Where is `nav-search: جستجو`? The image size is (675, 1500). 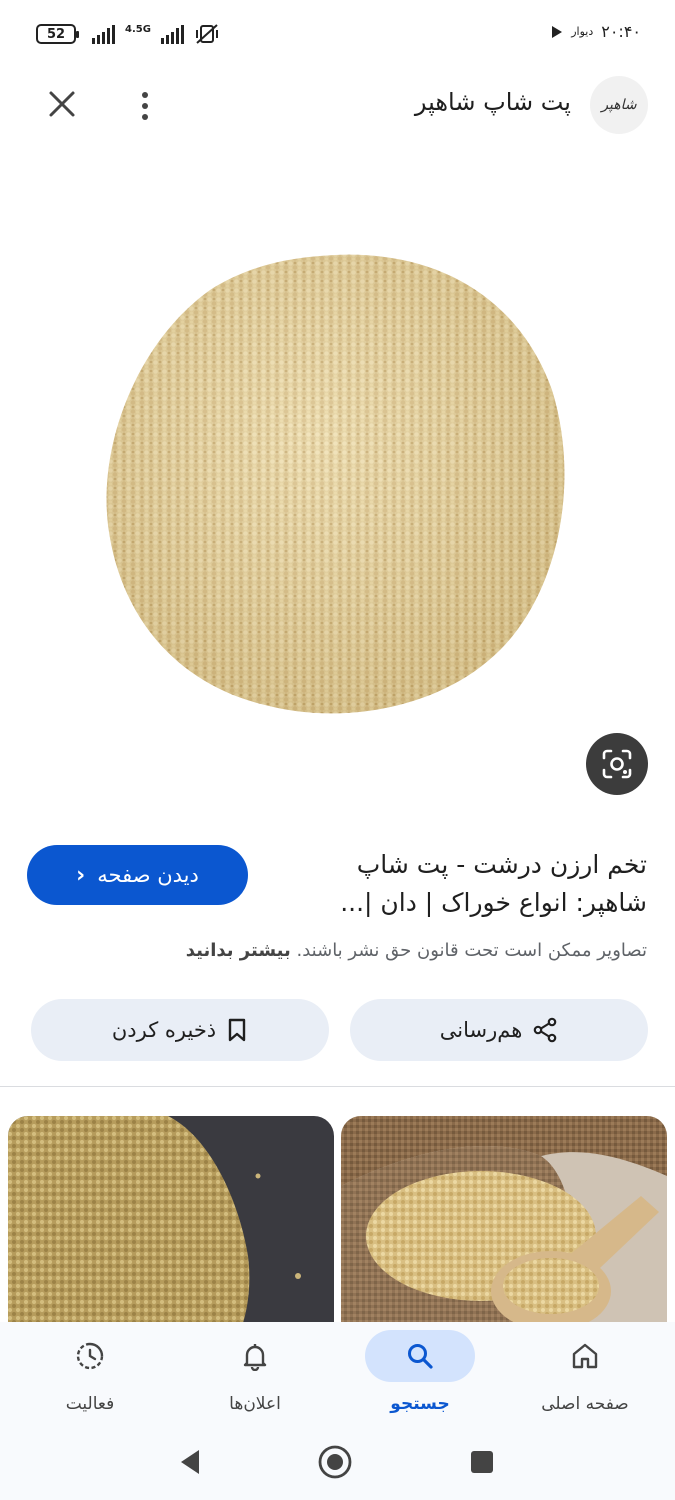
nav-search: جستجو is located at coordinates (420, 1376).